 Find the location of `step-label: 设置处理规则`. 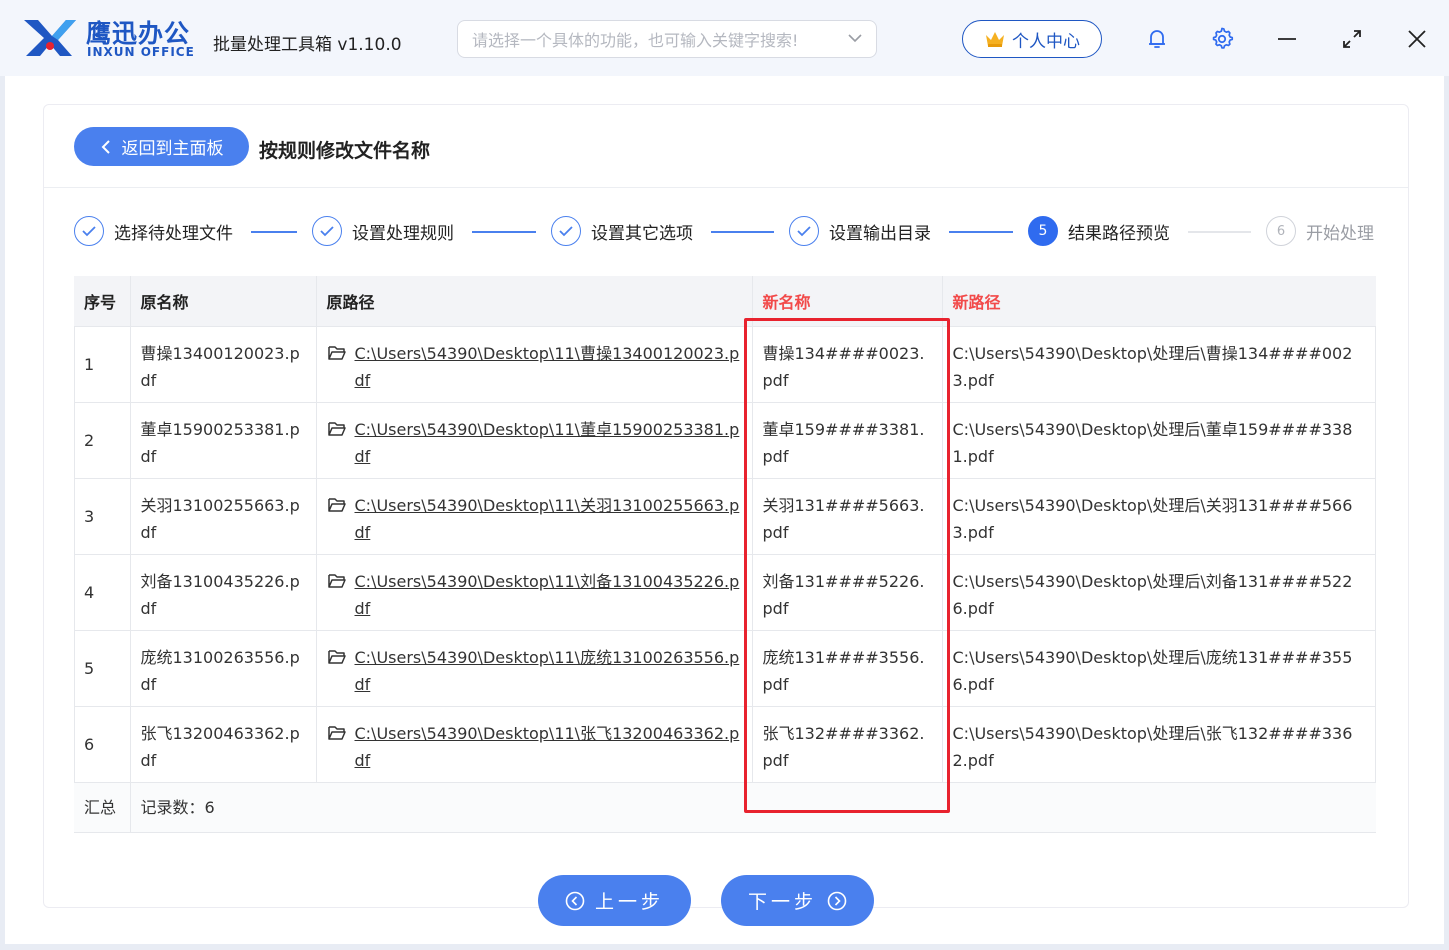

step-label: 设置处理规则 is located at coordinates (403, 233).